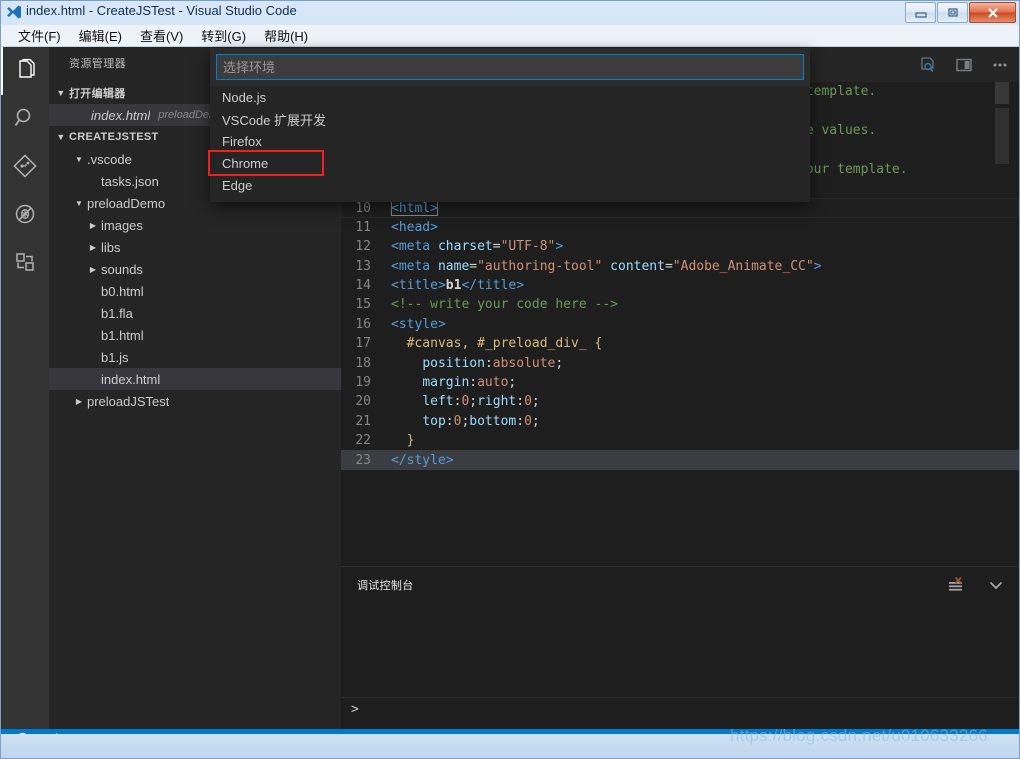  What do you see at coordinates (510, 119) in the screenshot?
I see `quick-pick-item-vscode-----: VSCode 扩展开发` at bounding box center [510, 119].